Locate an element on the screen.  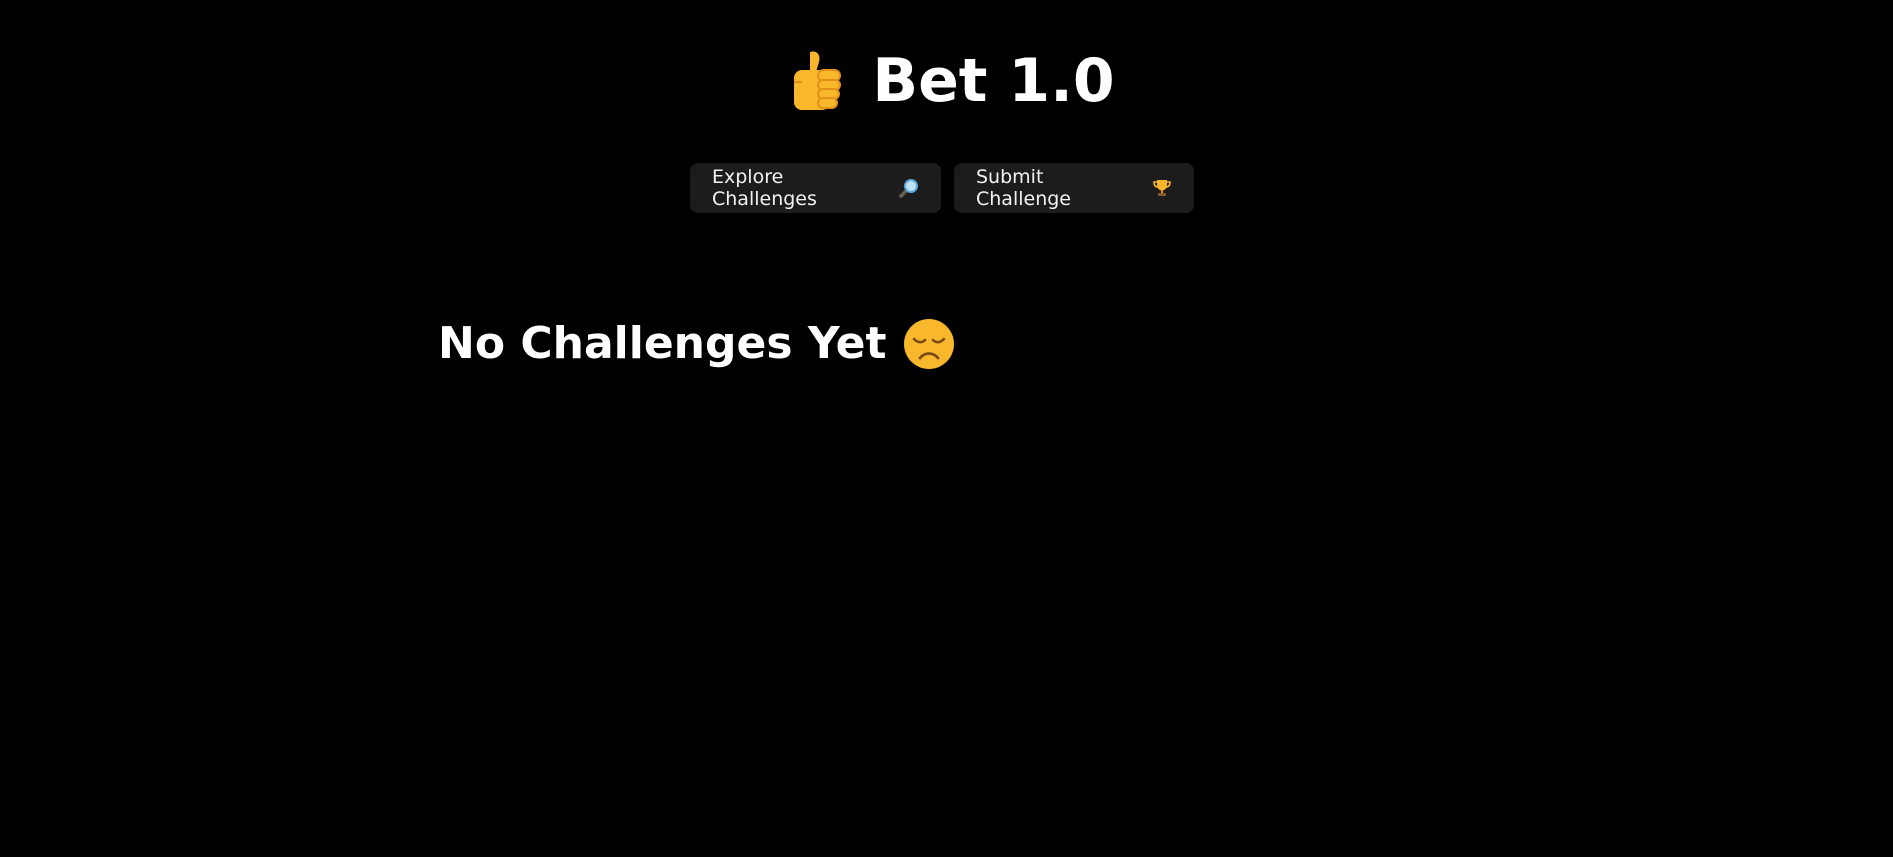
title-row: Bet 1.0 is located at coordinates (951, 81).